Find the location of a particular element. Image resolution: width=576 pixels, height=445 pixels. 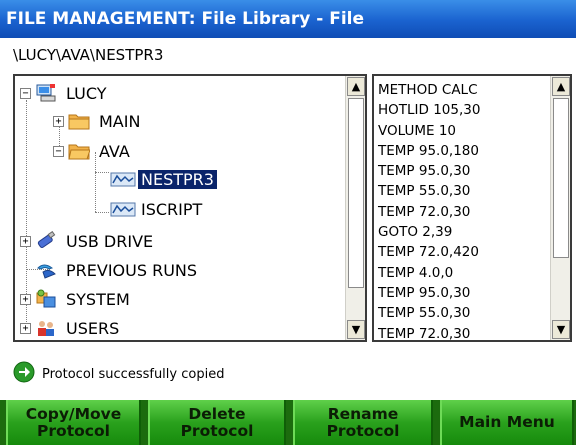

tree-item-label: USERS is located at coordinates (93, 328).